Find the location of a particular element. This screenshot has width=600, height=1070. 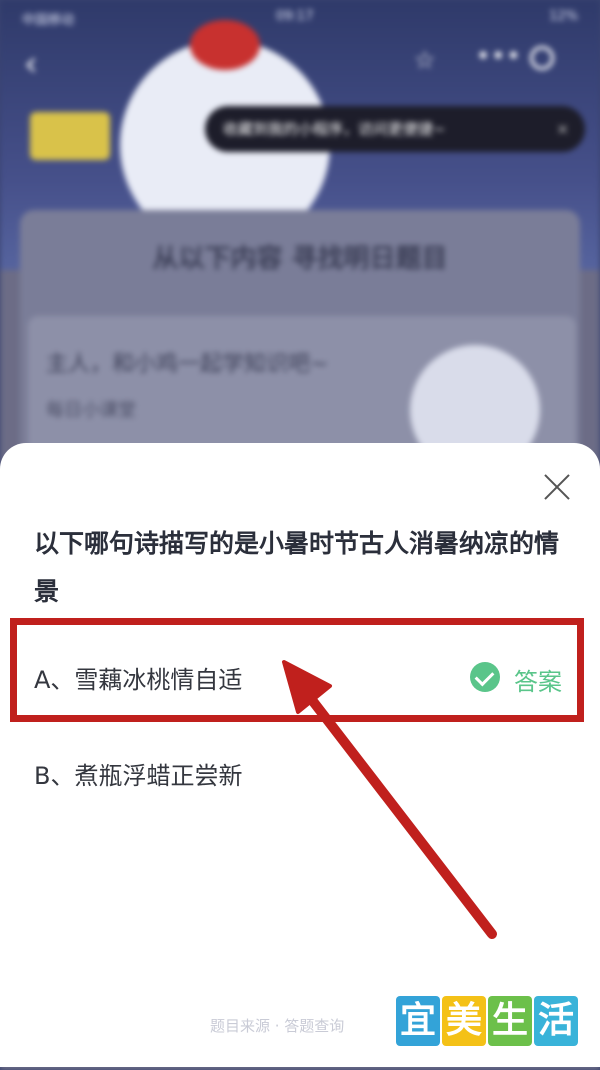

pointer-arrow is located at coordinates (389, 799).